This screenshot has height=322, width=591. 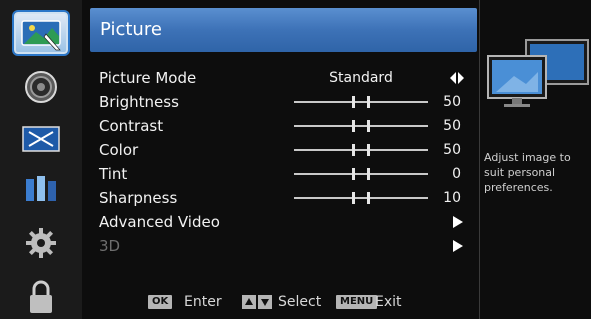 What do you see at coordinates (283, 30) in the screenshot?
I see `menu-header: Picture` at bounding box center [283, 30].